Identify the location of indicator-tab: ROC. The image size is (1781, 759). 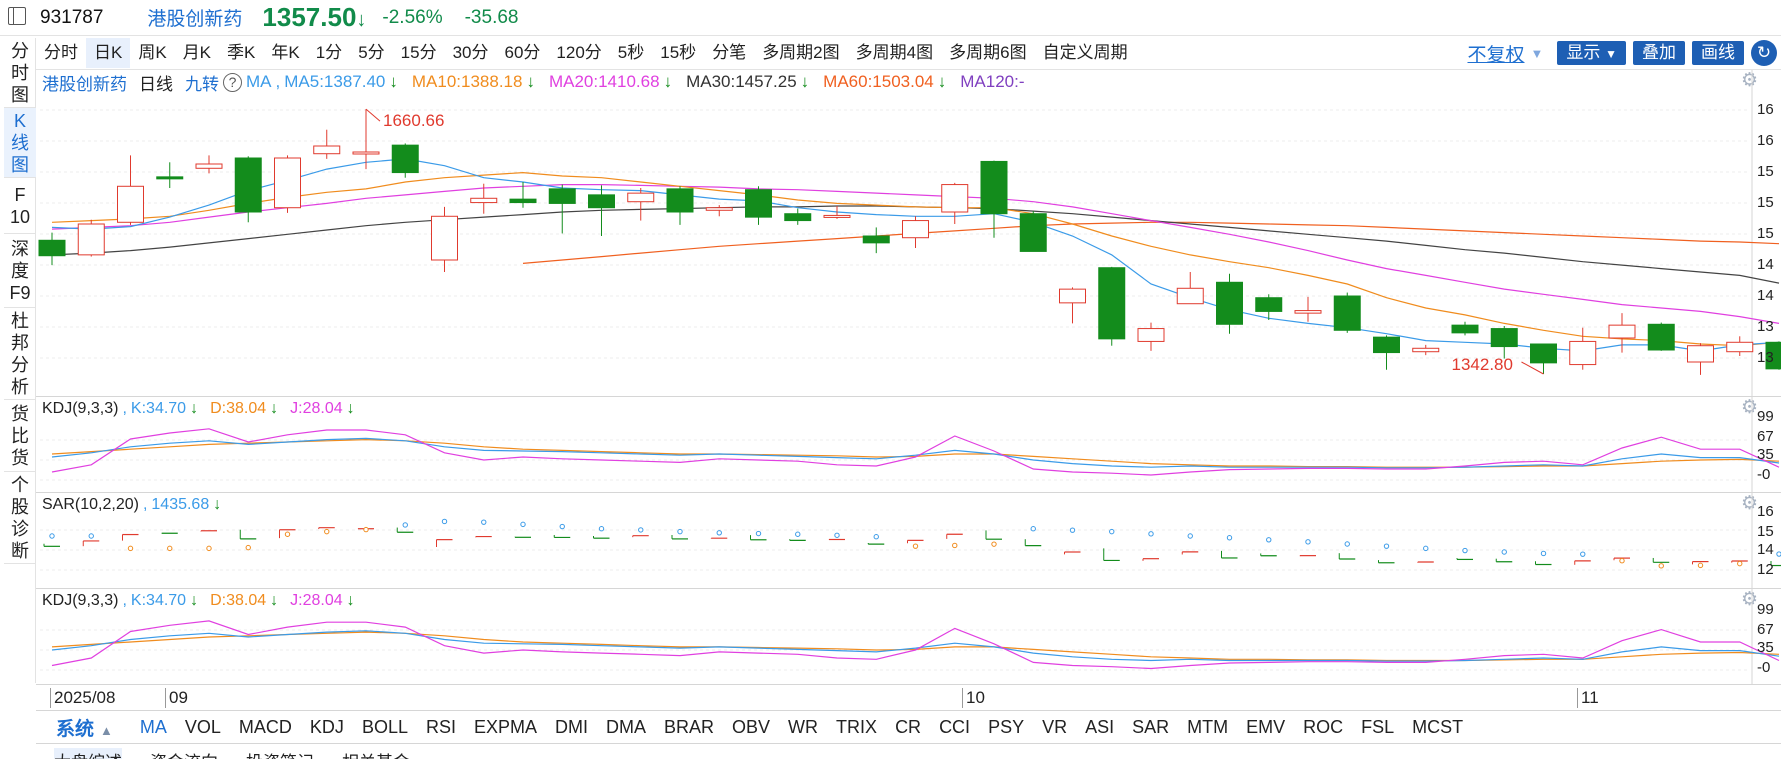
(1323, 727).